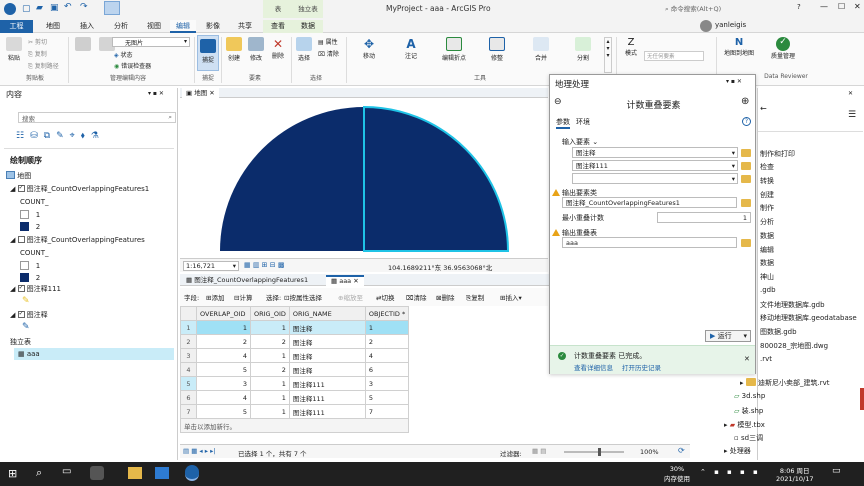 This screenshot has width=864, height=486. I want to click on table-row: 5 3 1 图注释111 3, so click(295, 383).